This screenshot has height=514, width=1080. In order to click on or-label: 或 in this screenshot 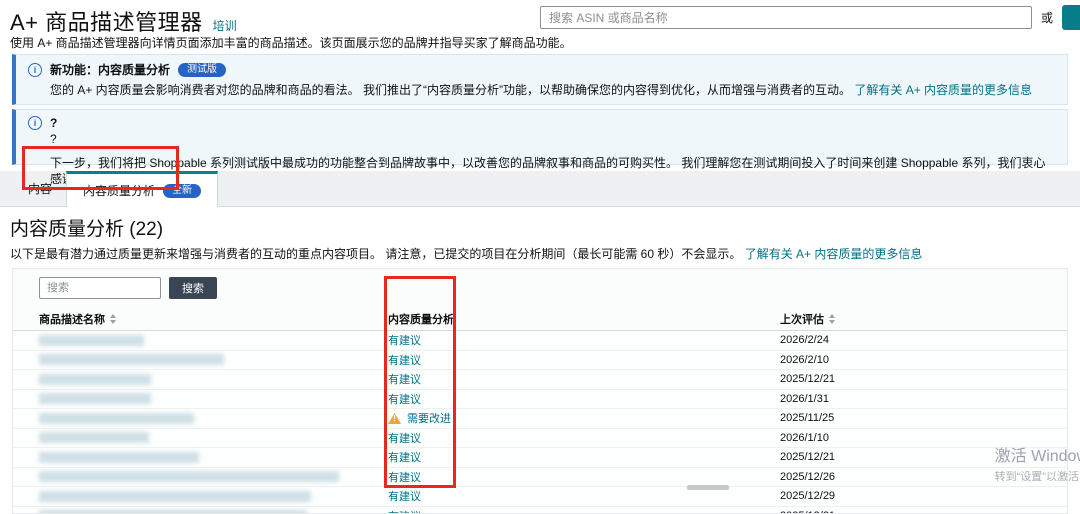, I will do `click(1046, 18)`.